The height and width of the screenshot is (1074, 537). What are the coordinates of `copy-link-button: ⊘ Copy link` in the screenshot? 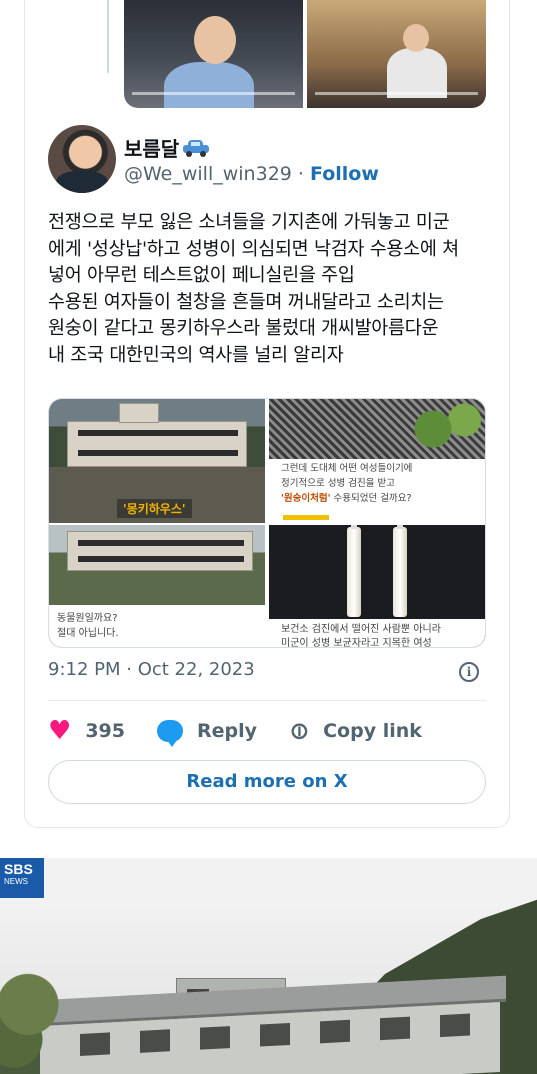 It's located at (352, 731).